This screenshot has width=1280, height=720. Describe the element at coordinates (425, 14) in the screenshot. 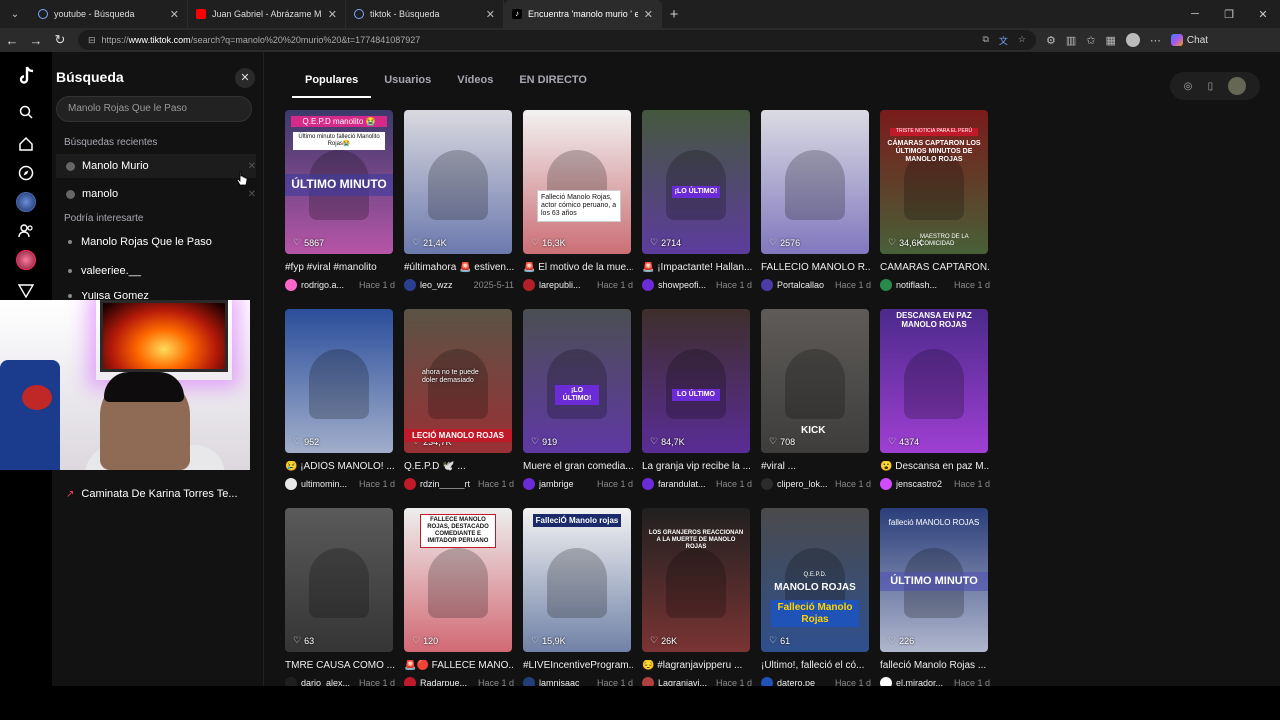

I see `browser-tab-tiktok-search: tiktok - Búsqueda ✕` at that location.